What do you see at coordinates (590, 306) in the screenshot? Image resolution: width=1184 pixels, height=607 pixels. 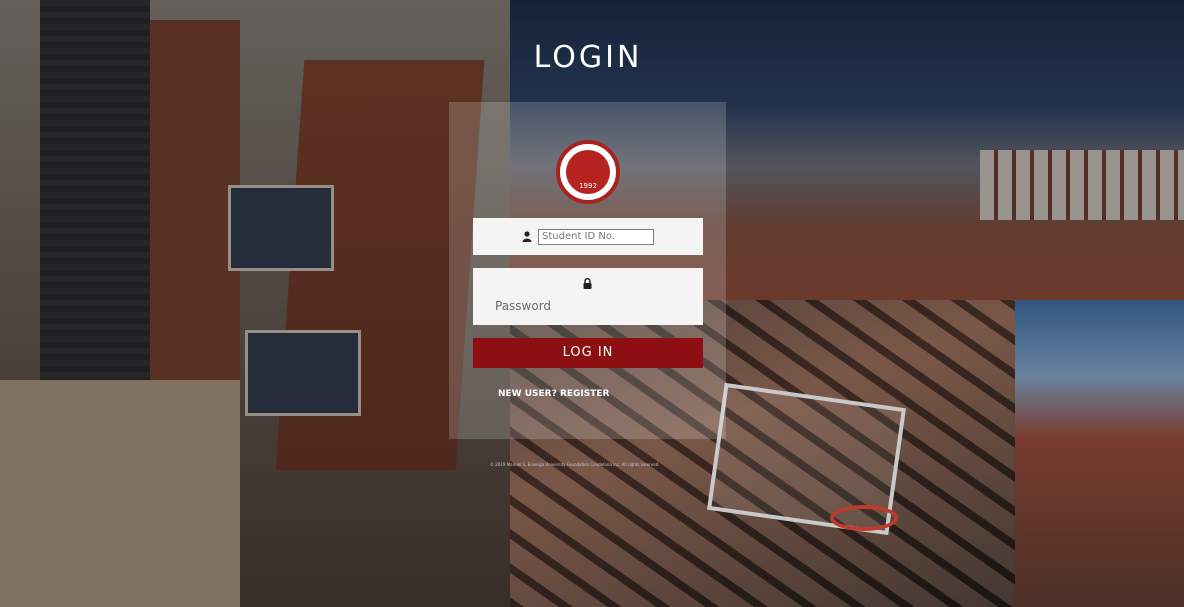 I see `password-input` at bounding box center [590, 306].